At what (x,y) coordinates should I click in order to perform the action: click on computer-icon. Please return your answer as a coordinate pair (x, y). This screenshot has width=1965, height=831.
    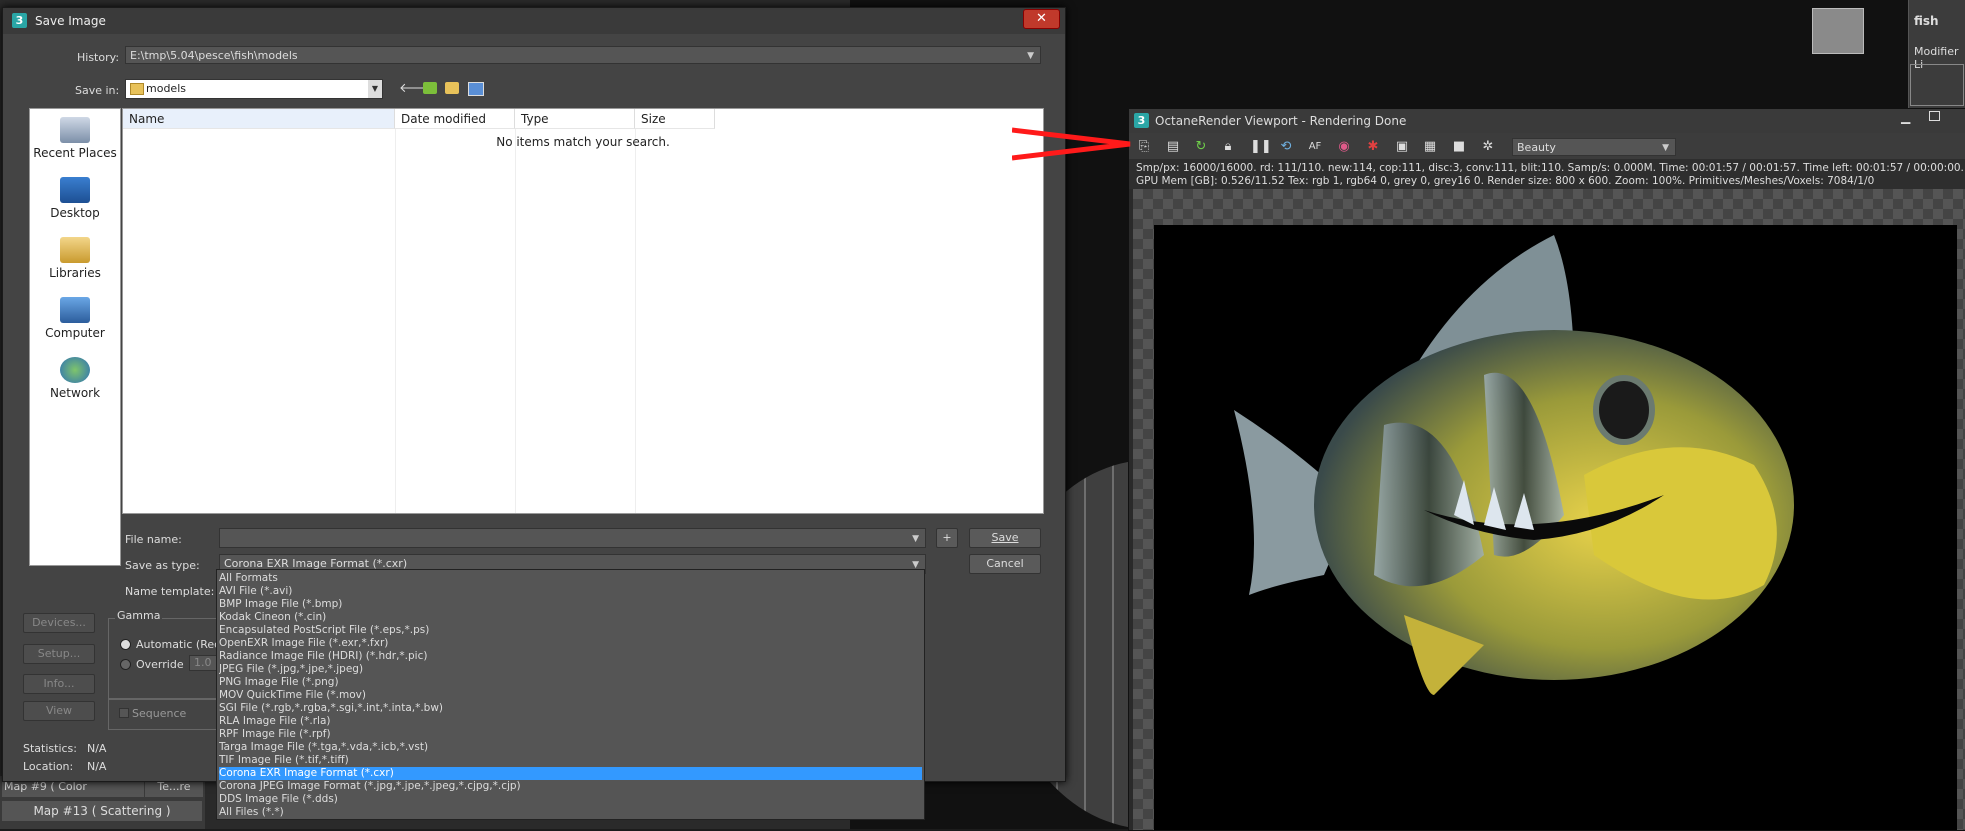
    Looking at the image, I should click on (75, 310).